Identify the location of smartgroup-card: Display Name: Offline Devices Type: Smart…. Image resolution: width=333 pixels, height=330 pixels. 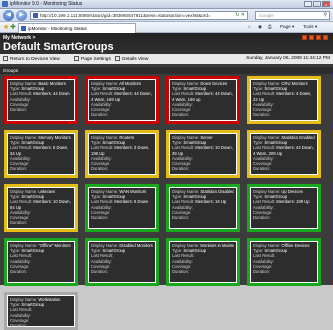
(284, 262).